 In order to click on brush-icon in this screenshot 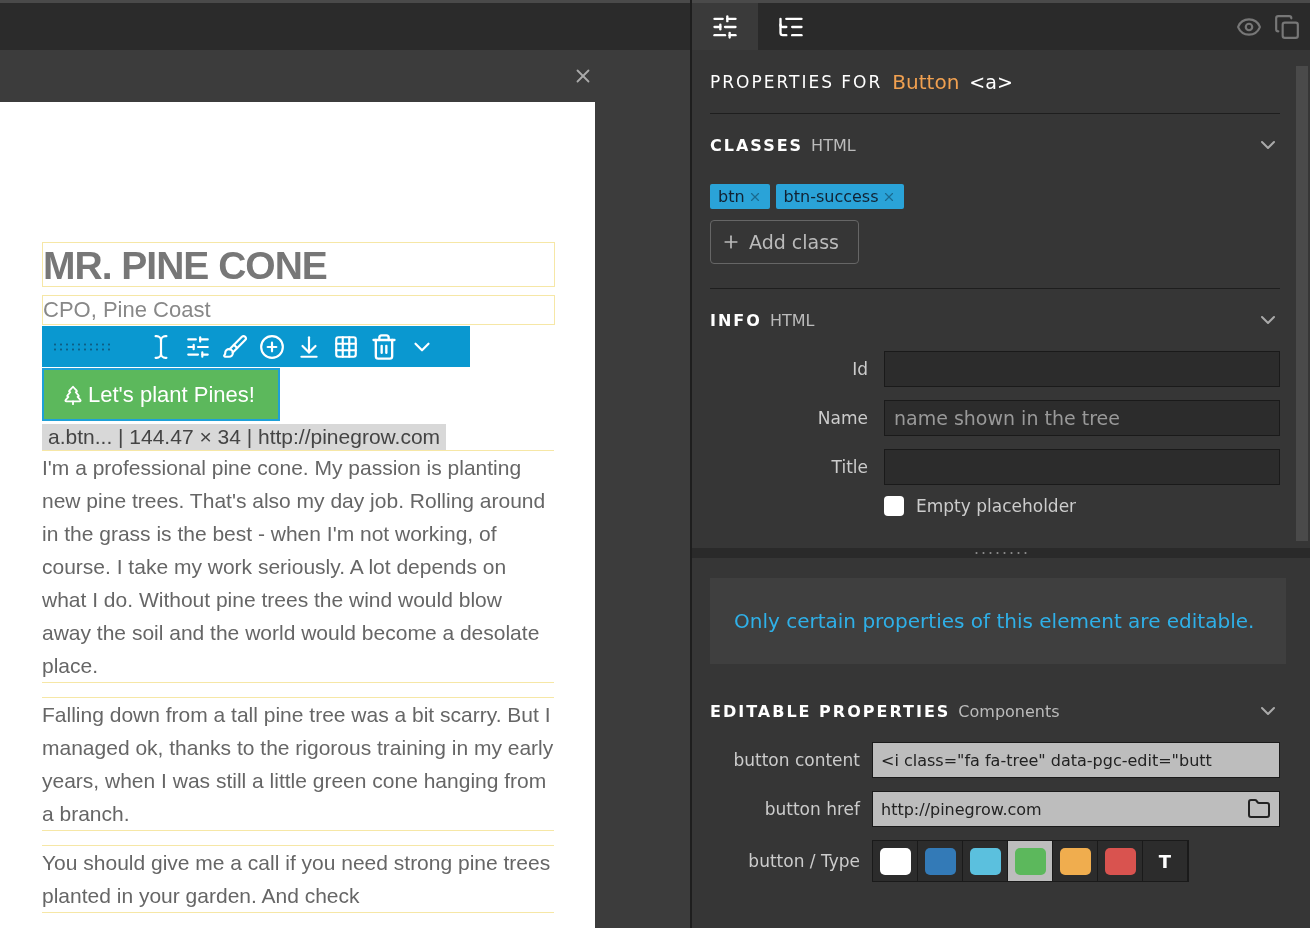, I will do `click(235, 346)`.